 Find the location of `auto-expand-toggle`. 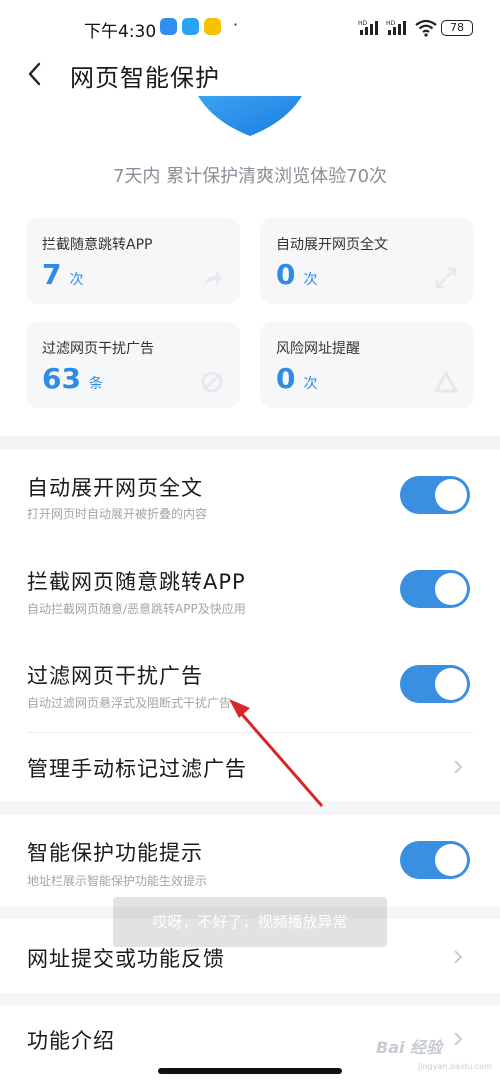

auto-expand-toggle is located at coordinates (435, 495).